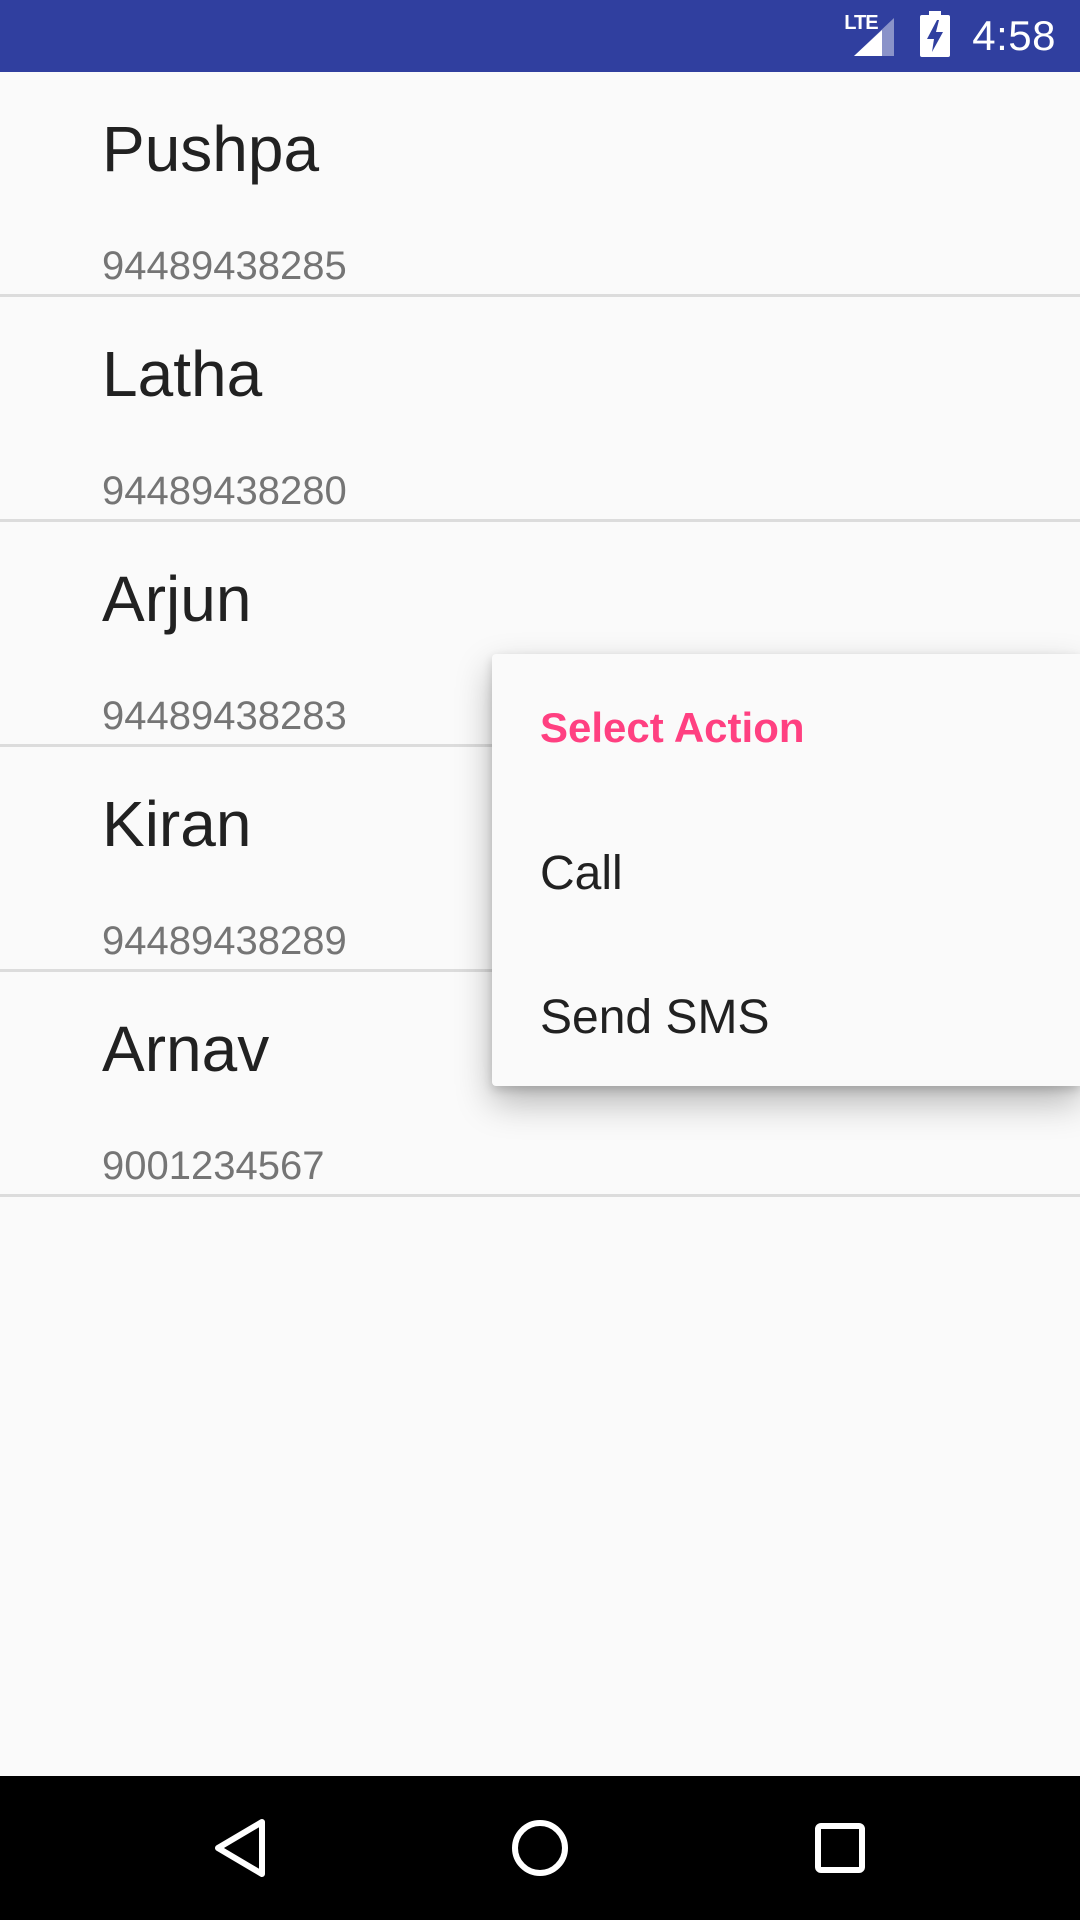 The image size is (1080, 1920). I want to click on recents-icon, so click(840, 1848).